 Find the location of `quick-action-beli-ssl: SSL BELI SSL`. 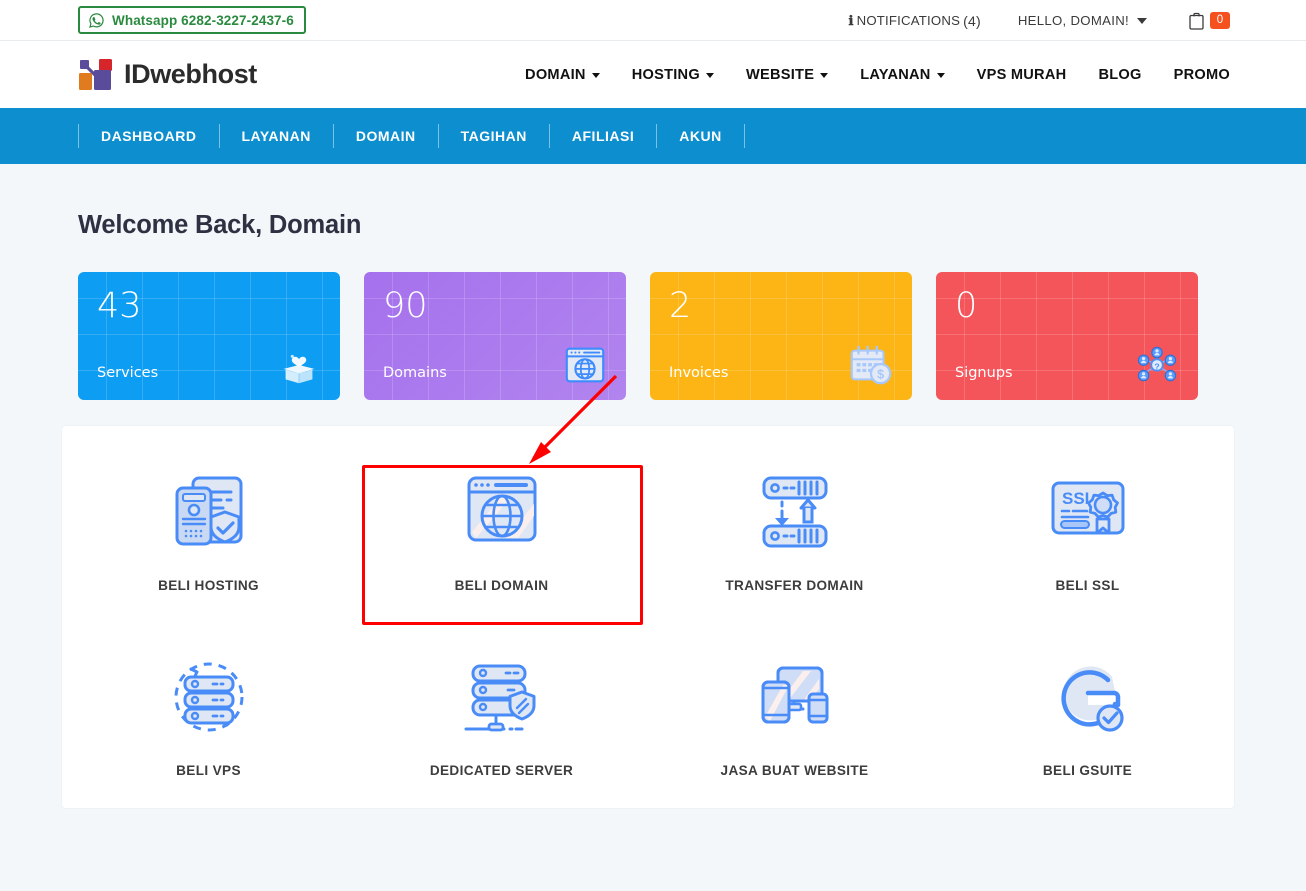

quick-action-beli-ssl: SSL BELI SSL is located at coordinates (1087, 529).